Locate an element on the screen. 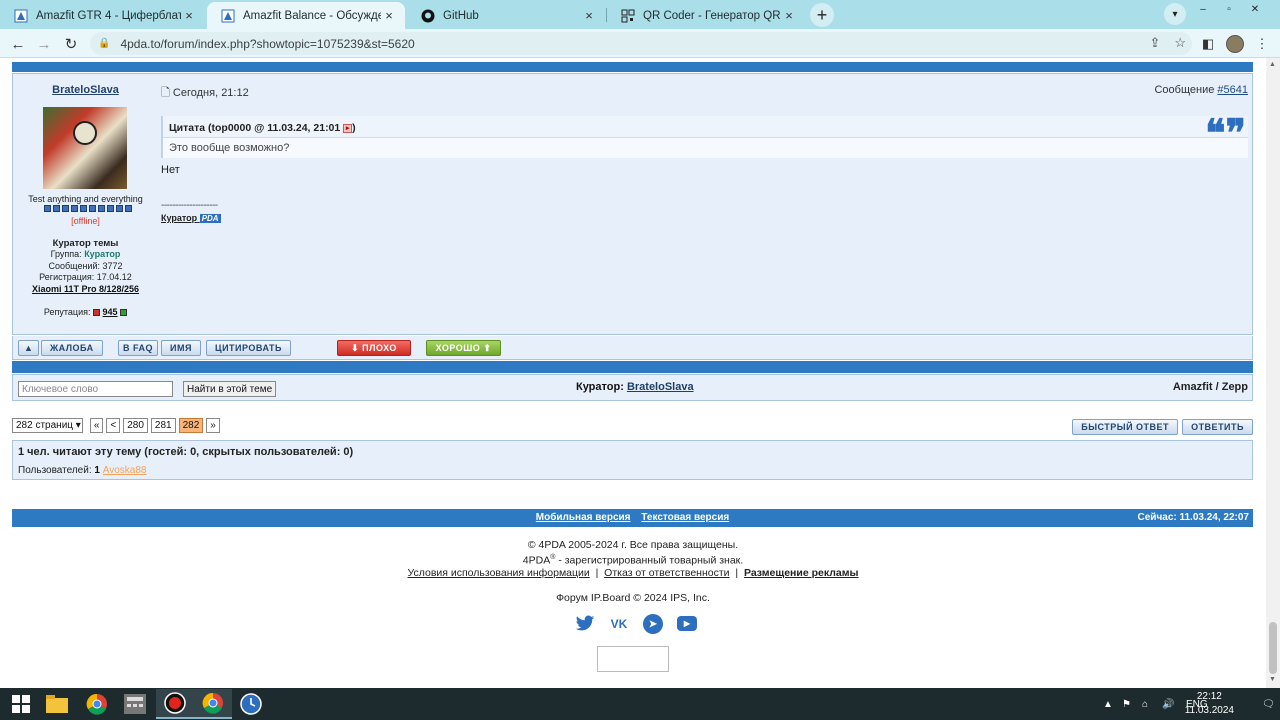 Image resolution: width=1280 pixels, height=720 pixels. sidebar-icon: ◧ is located at coordinates (1208, 44).